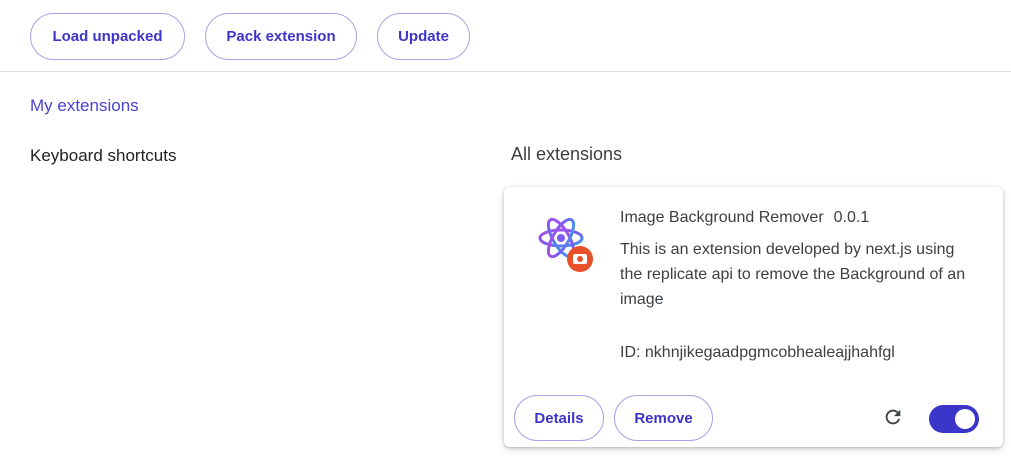 This screenshot has width=1011, height=456. I want to click on sidebar-item-keyboard-shortcuts: Keyboard shortcuts, so click(103, 156).